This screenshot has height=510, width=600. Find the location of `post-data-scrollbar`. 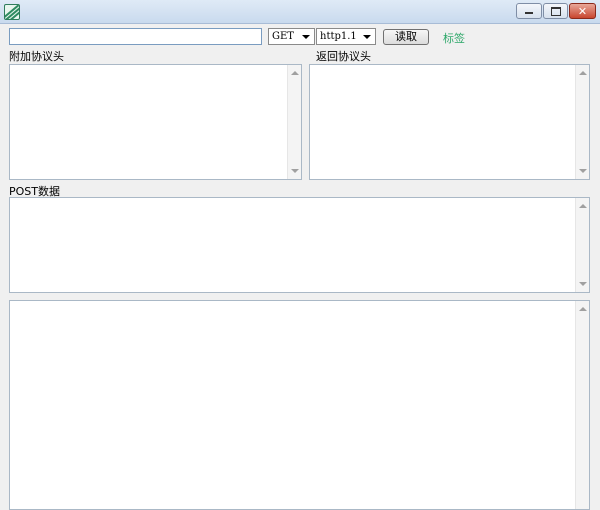

post-data-scrollbar is located at coordinates (582, 245).